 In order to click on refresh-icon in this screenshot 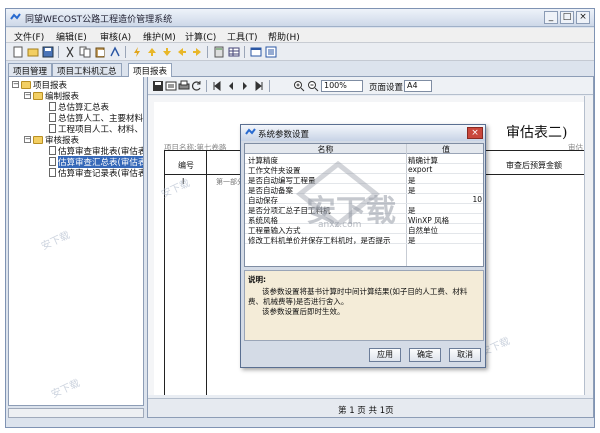, I will do `click(197, 86)`.